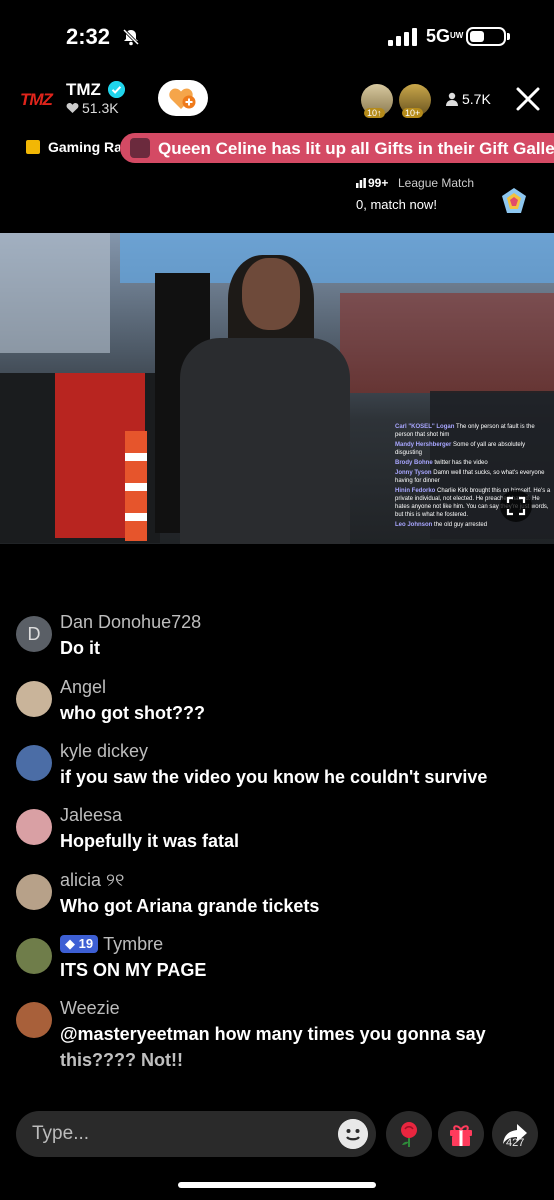 This screenshot has width=554, height=1200. What do you see at coordinates (100, 108) in the screenshot?
I see `host-likes-count: 51.3K` at bounding box center [100, 108].